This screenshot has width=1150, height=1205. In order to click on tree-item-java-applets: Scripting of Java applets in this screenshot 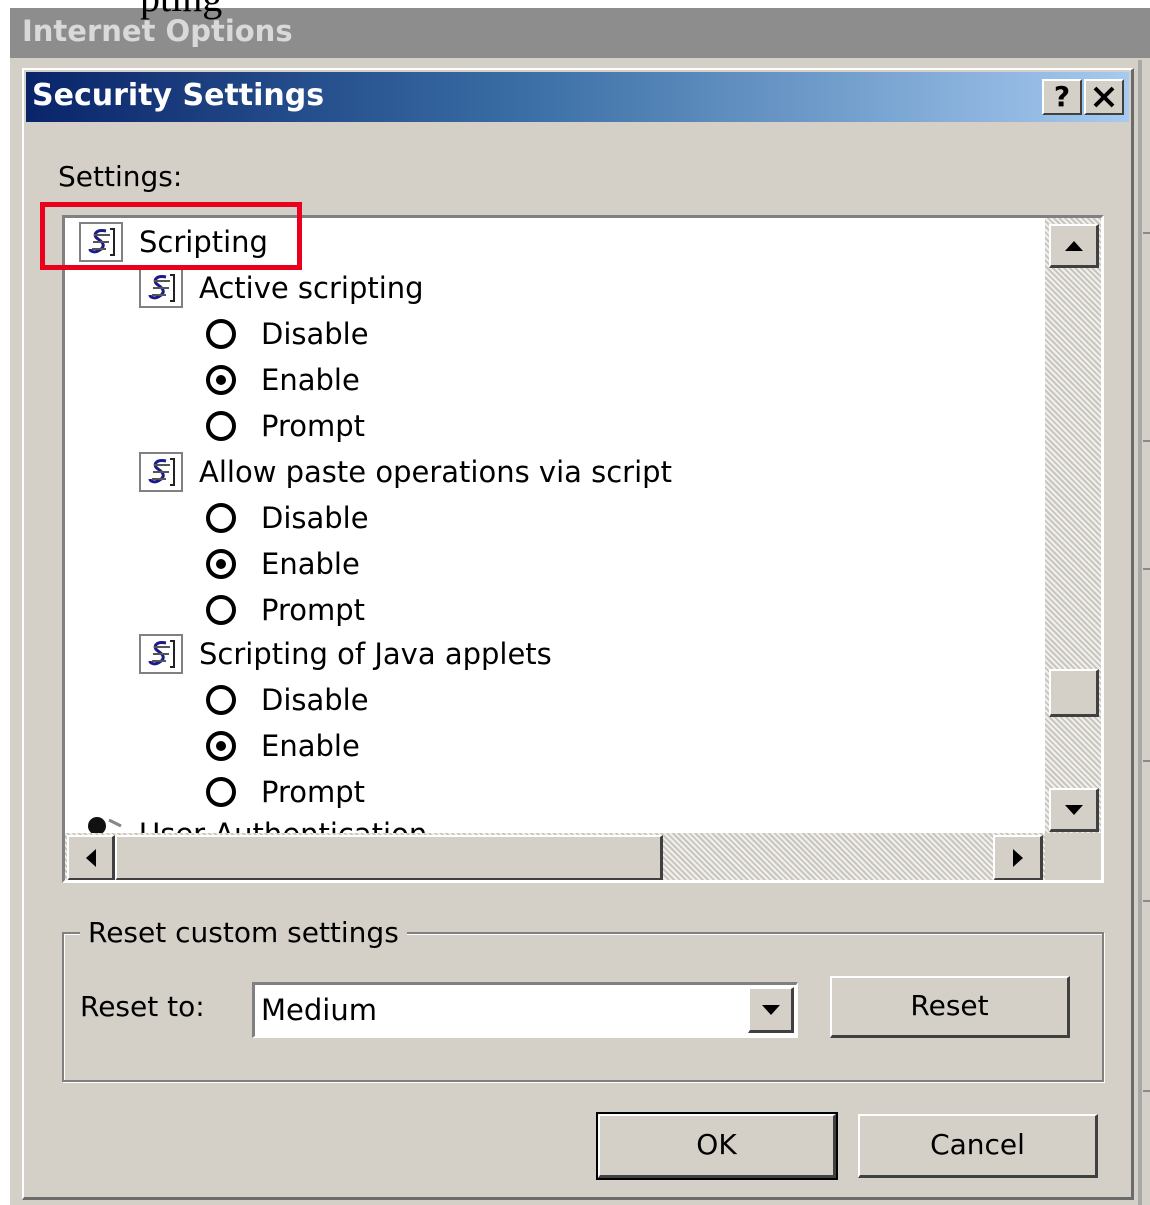, I will do `click(345, 654)`.